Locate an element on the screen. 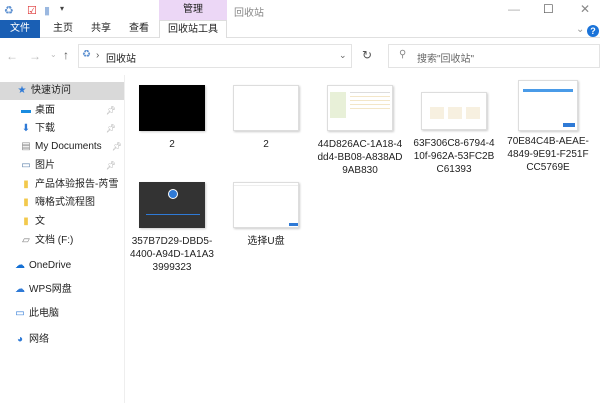 This screenshot has width=600, height=403. file-item: 357B7D29-DBD5-4400-A94D-1A1A33999323 is located at coordinates (172, 228).